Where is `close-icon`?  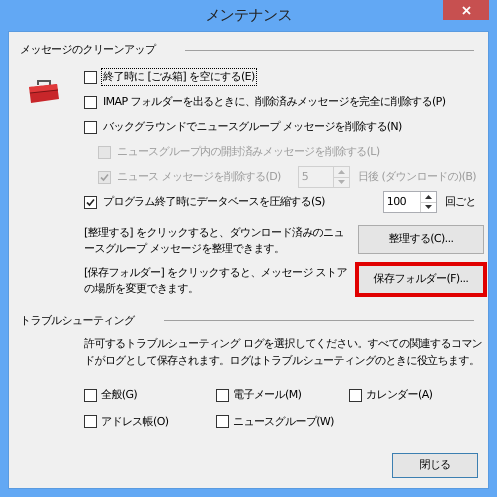
close-icon is located at coordinates (466, 10).